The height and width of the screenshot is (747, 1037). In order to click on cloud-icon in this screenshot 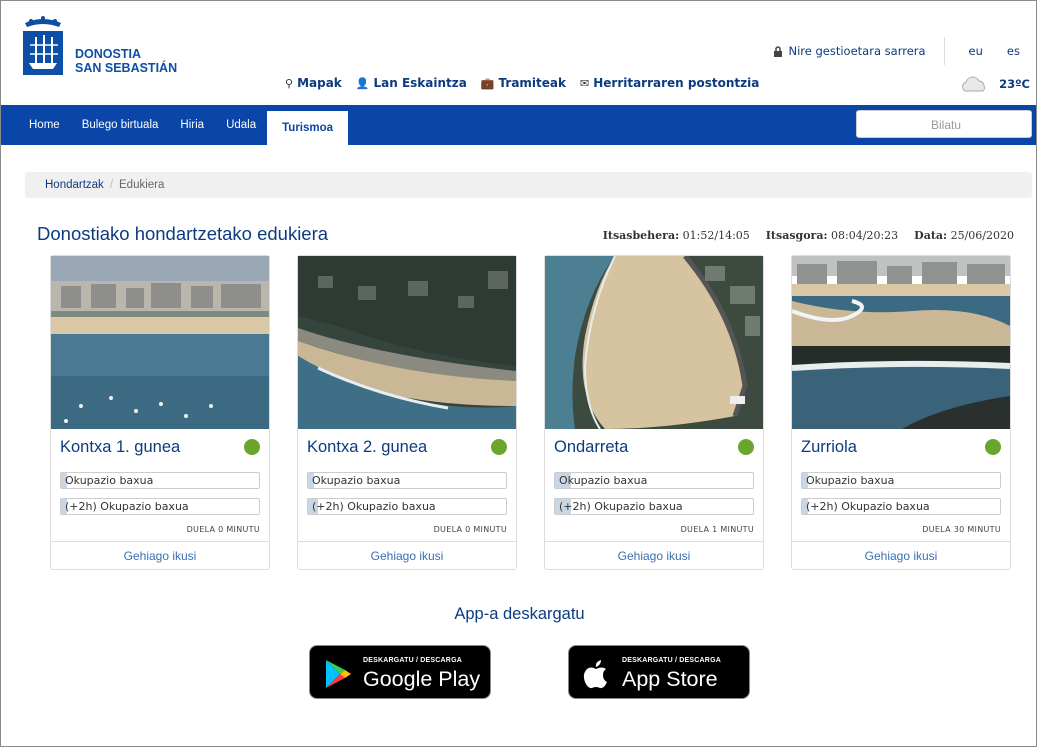, I will do `click(973, 84)`.